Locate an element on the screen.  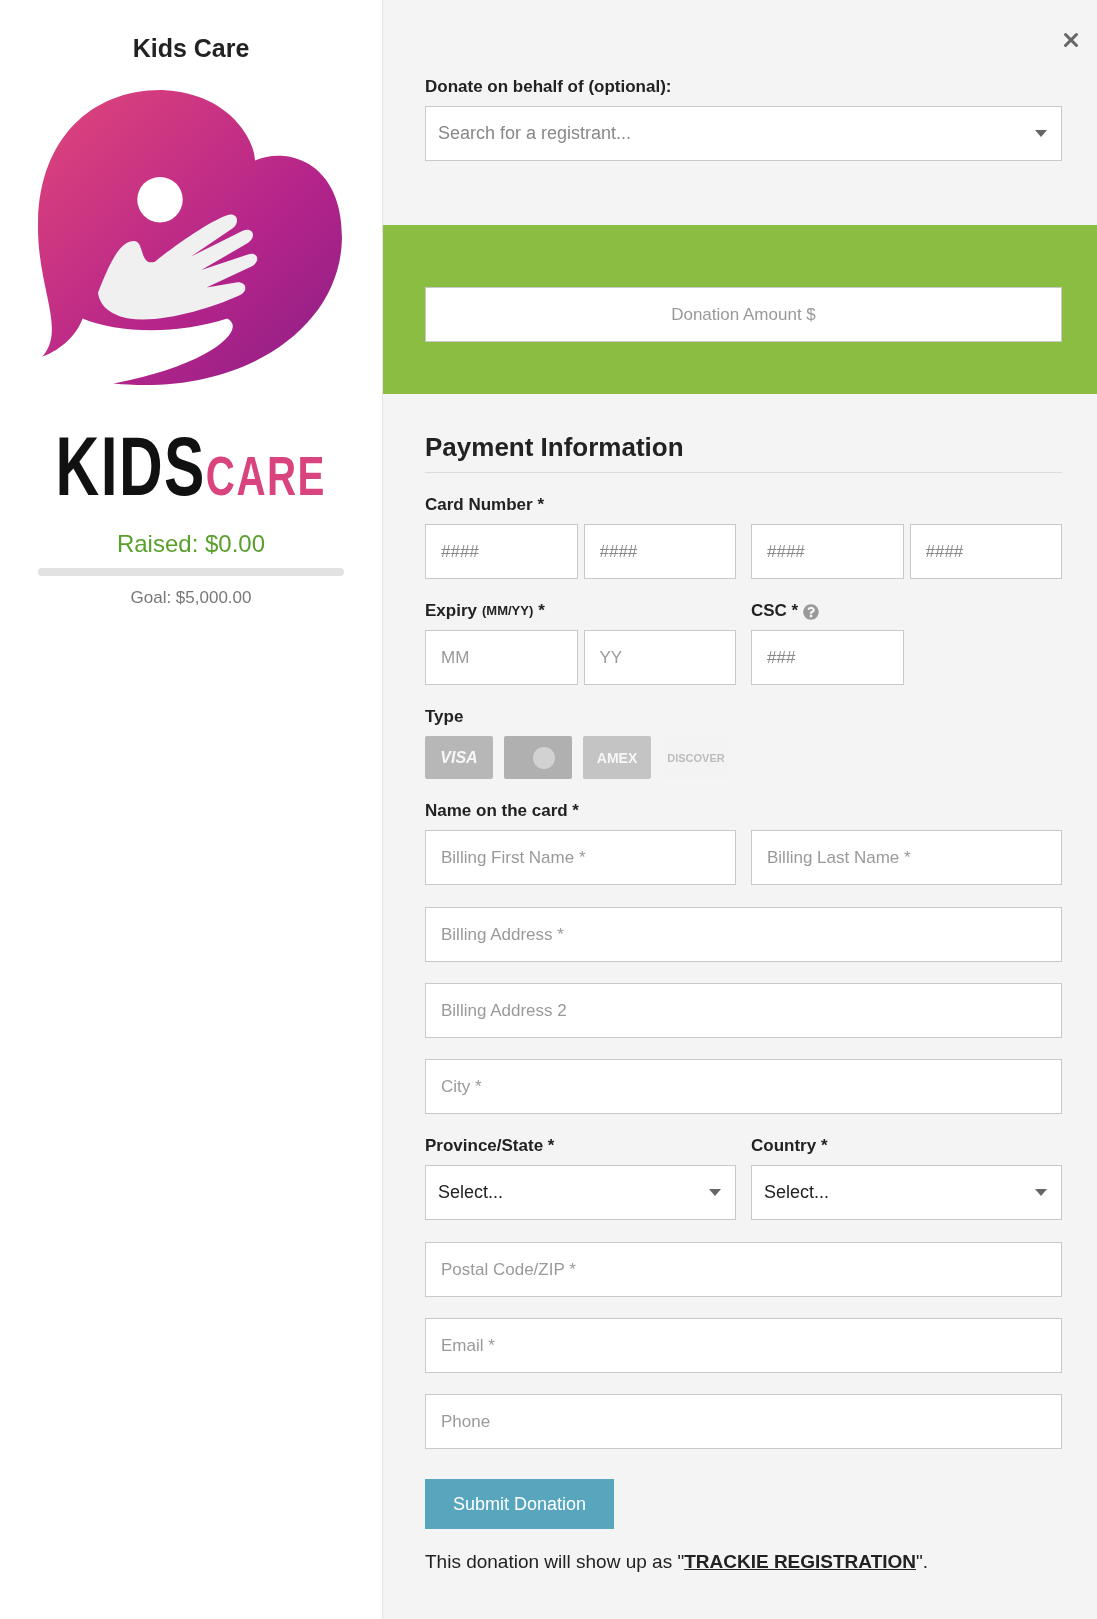
input-field: MM is located at coordinates (501, 657).